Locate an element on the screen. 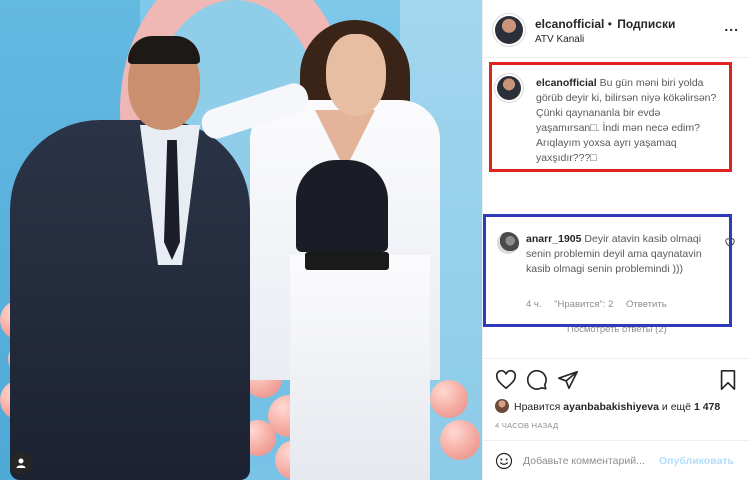 The height and width of the screenshot is (480, 750). author-username: elcanofficial is located at coordinates (569, 24).